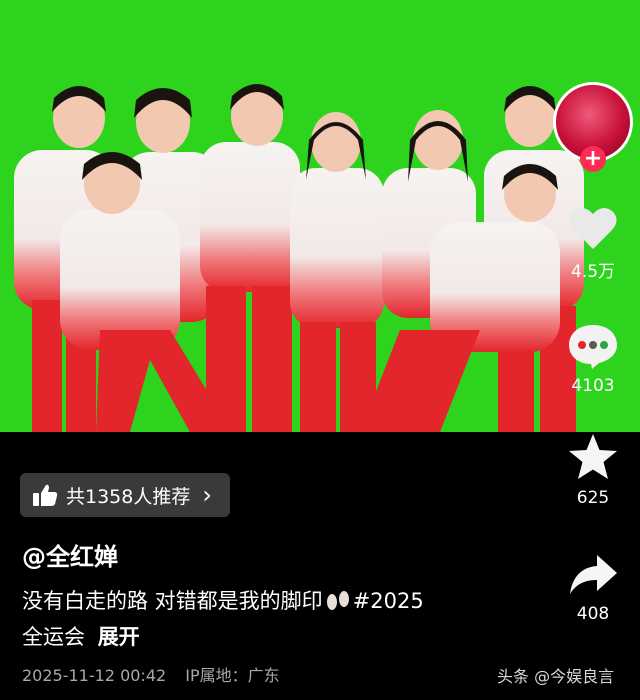 The image size is (640, 700). I want to click on share-button: 408, so click(593, 588).